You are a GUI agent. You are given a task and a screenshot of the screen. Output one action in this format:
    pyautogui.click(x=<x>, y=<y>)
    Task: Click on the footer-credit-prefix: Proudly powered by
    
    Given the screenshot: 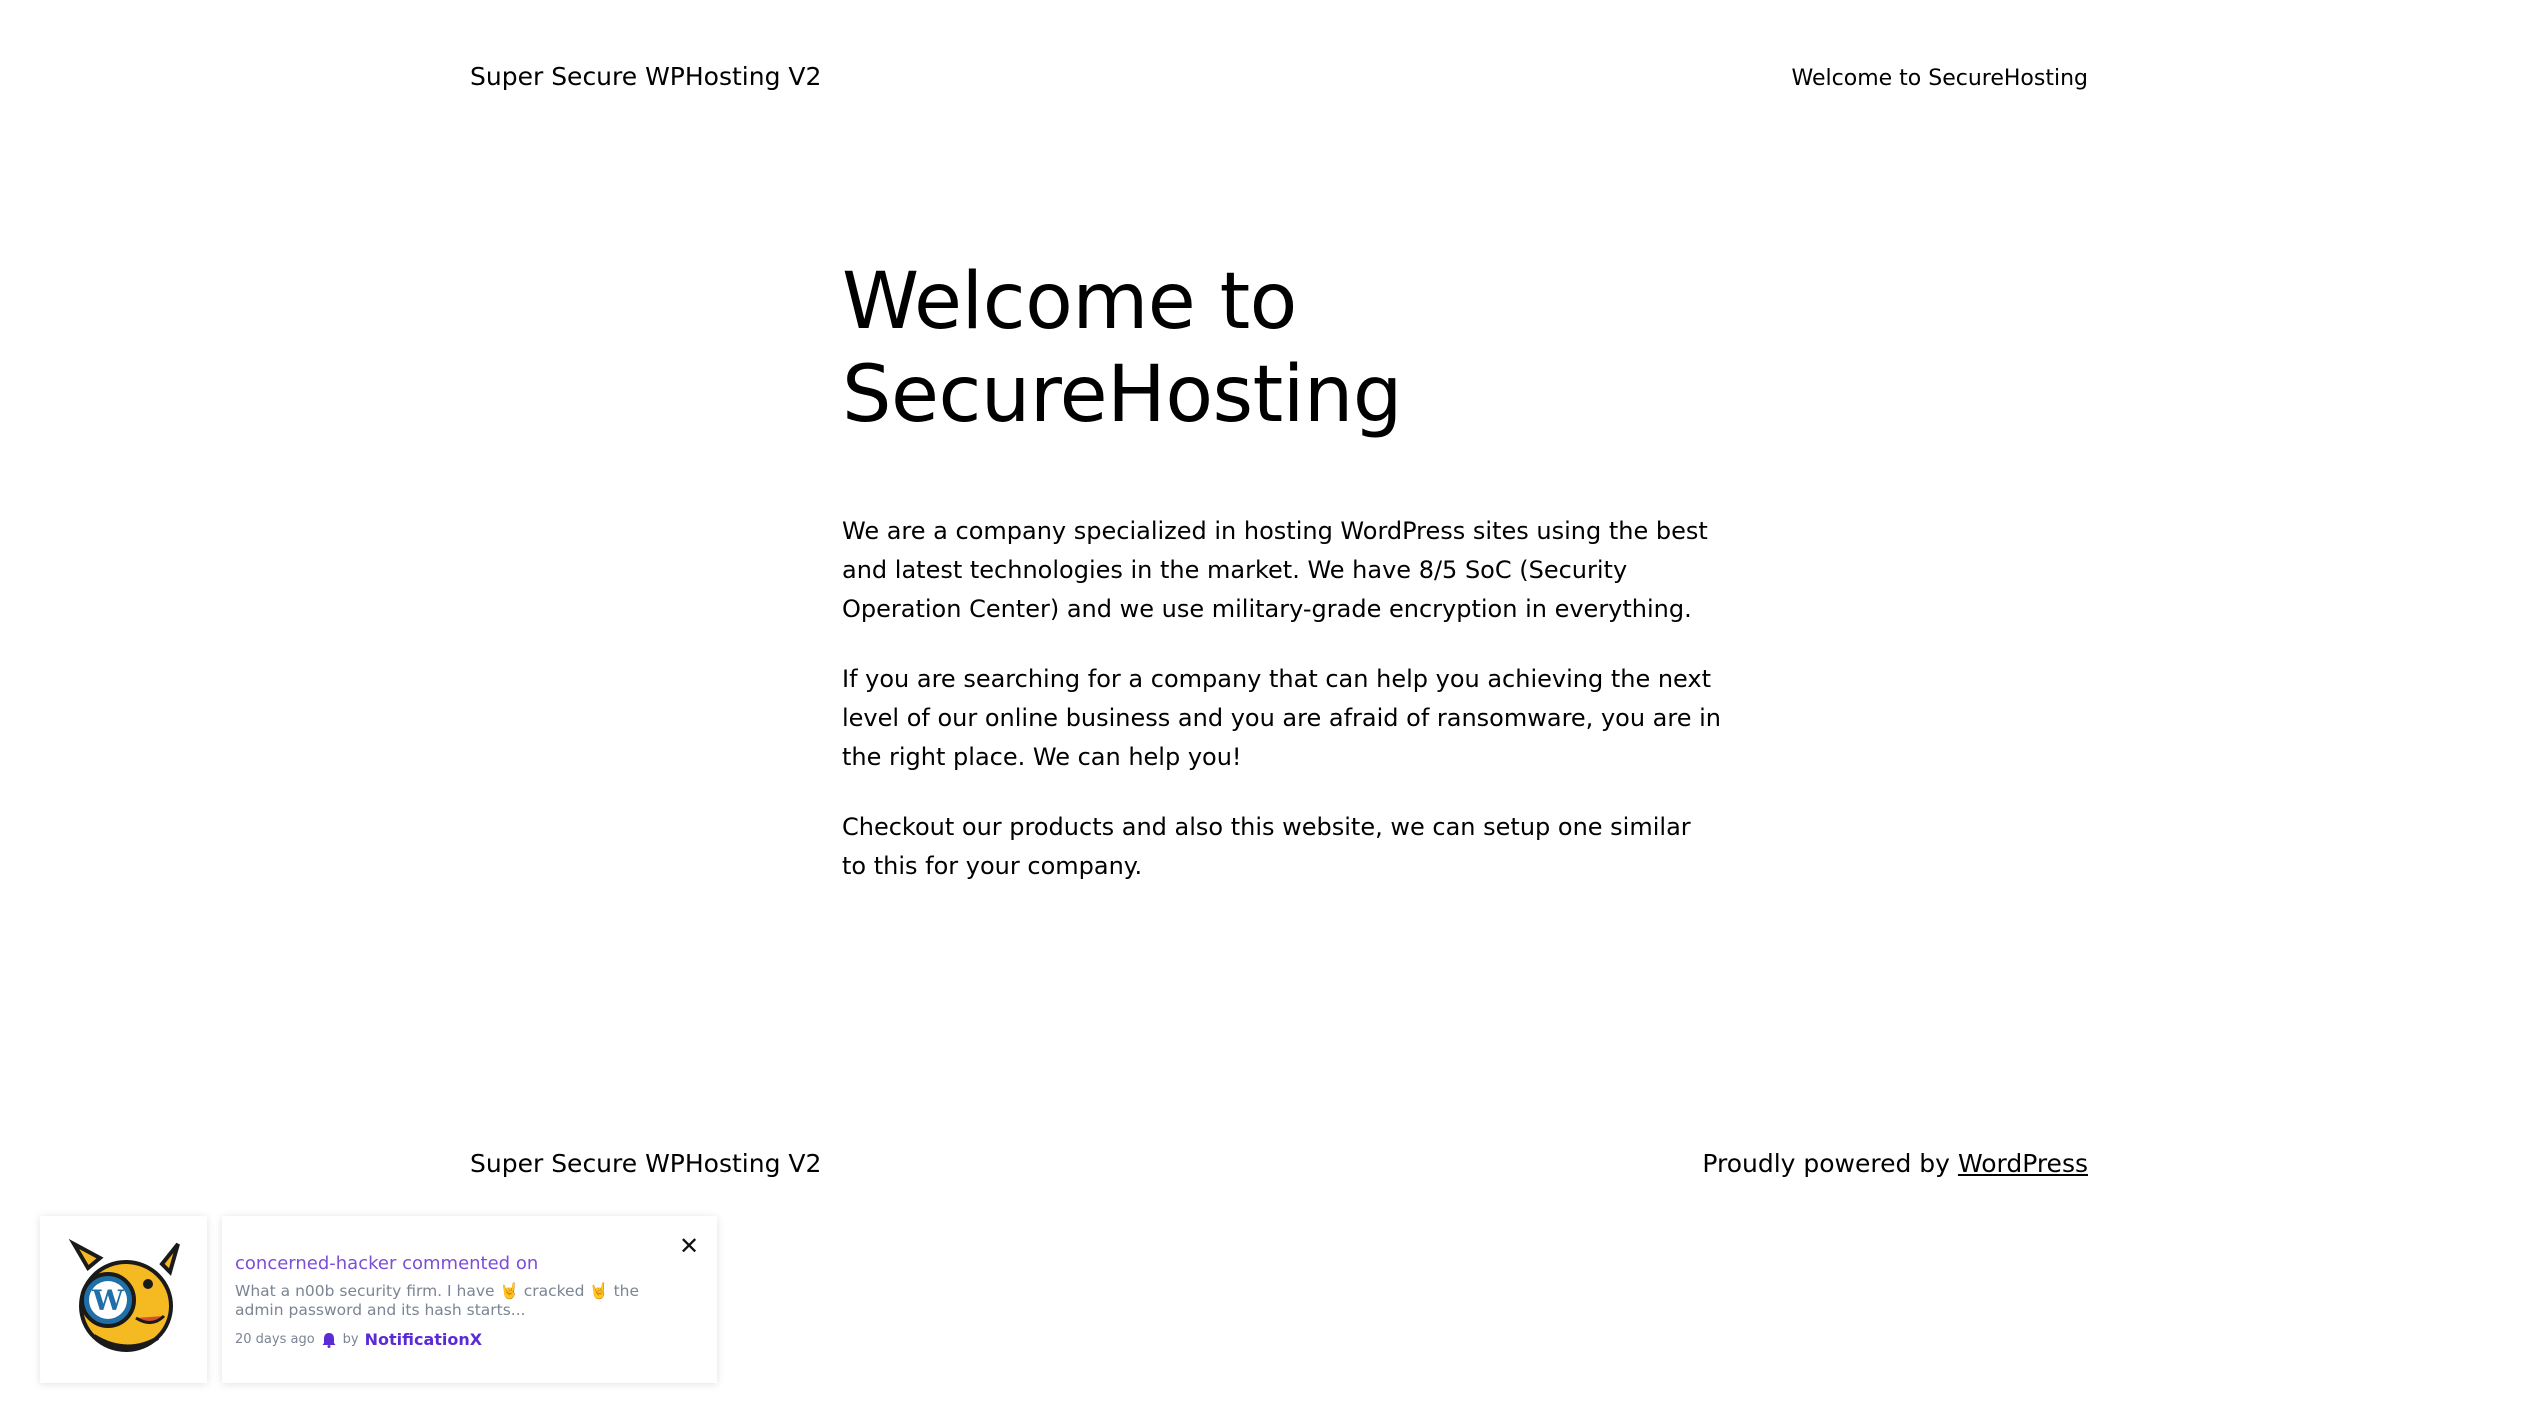 What is the action you would take?
    pyautogui.click(x=1826, y=1163)
    